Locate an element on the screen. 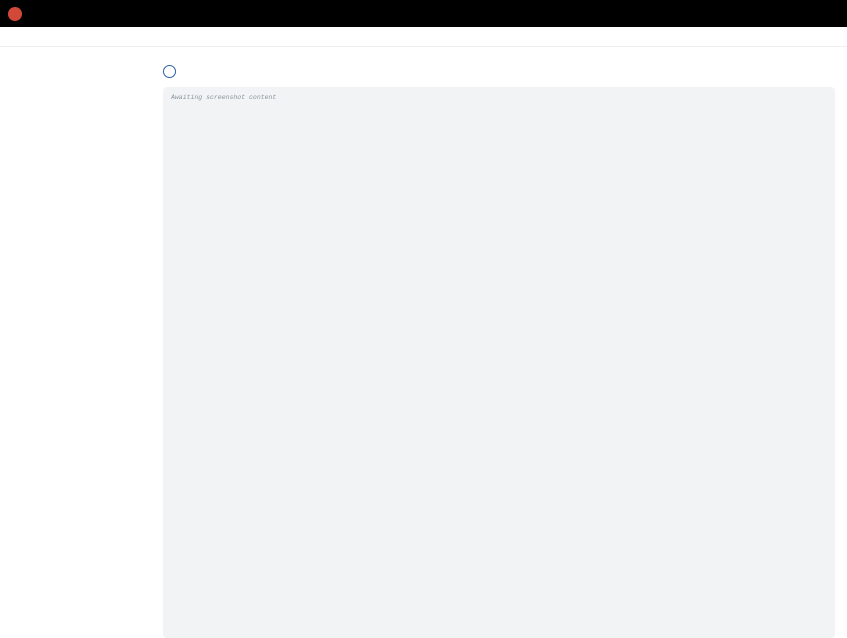 This screenshot has width=847, height=638. breadcrumb is located at coordinates (423, 37).